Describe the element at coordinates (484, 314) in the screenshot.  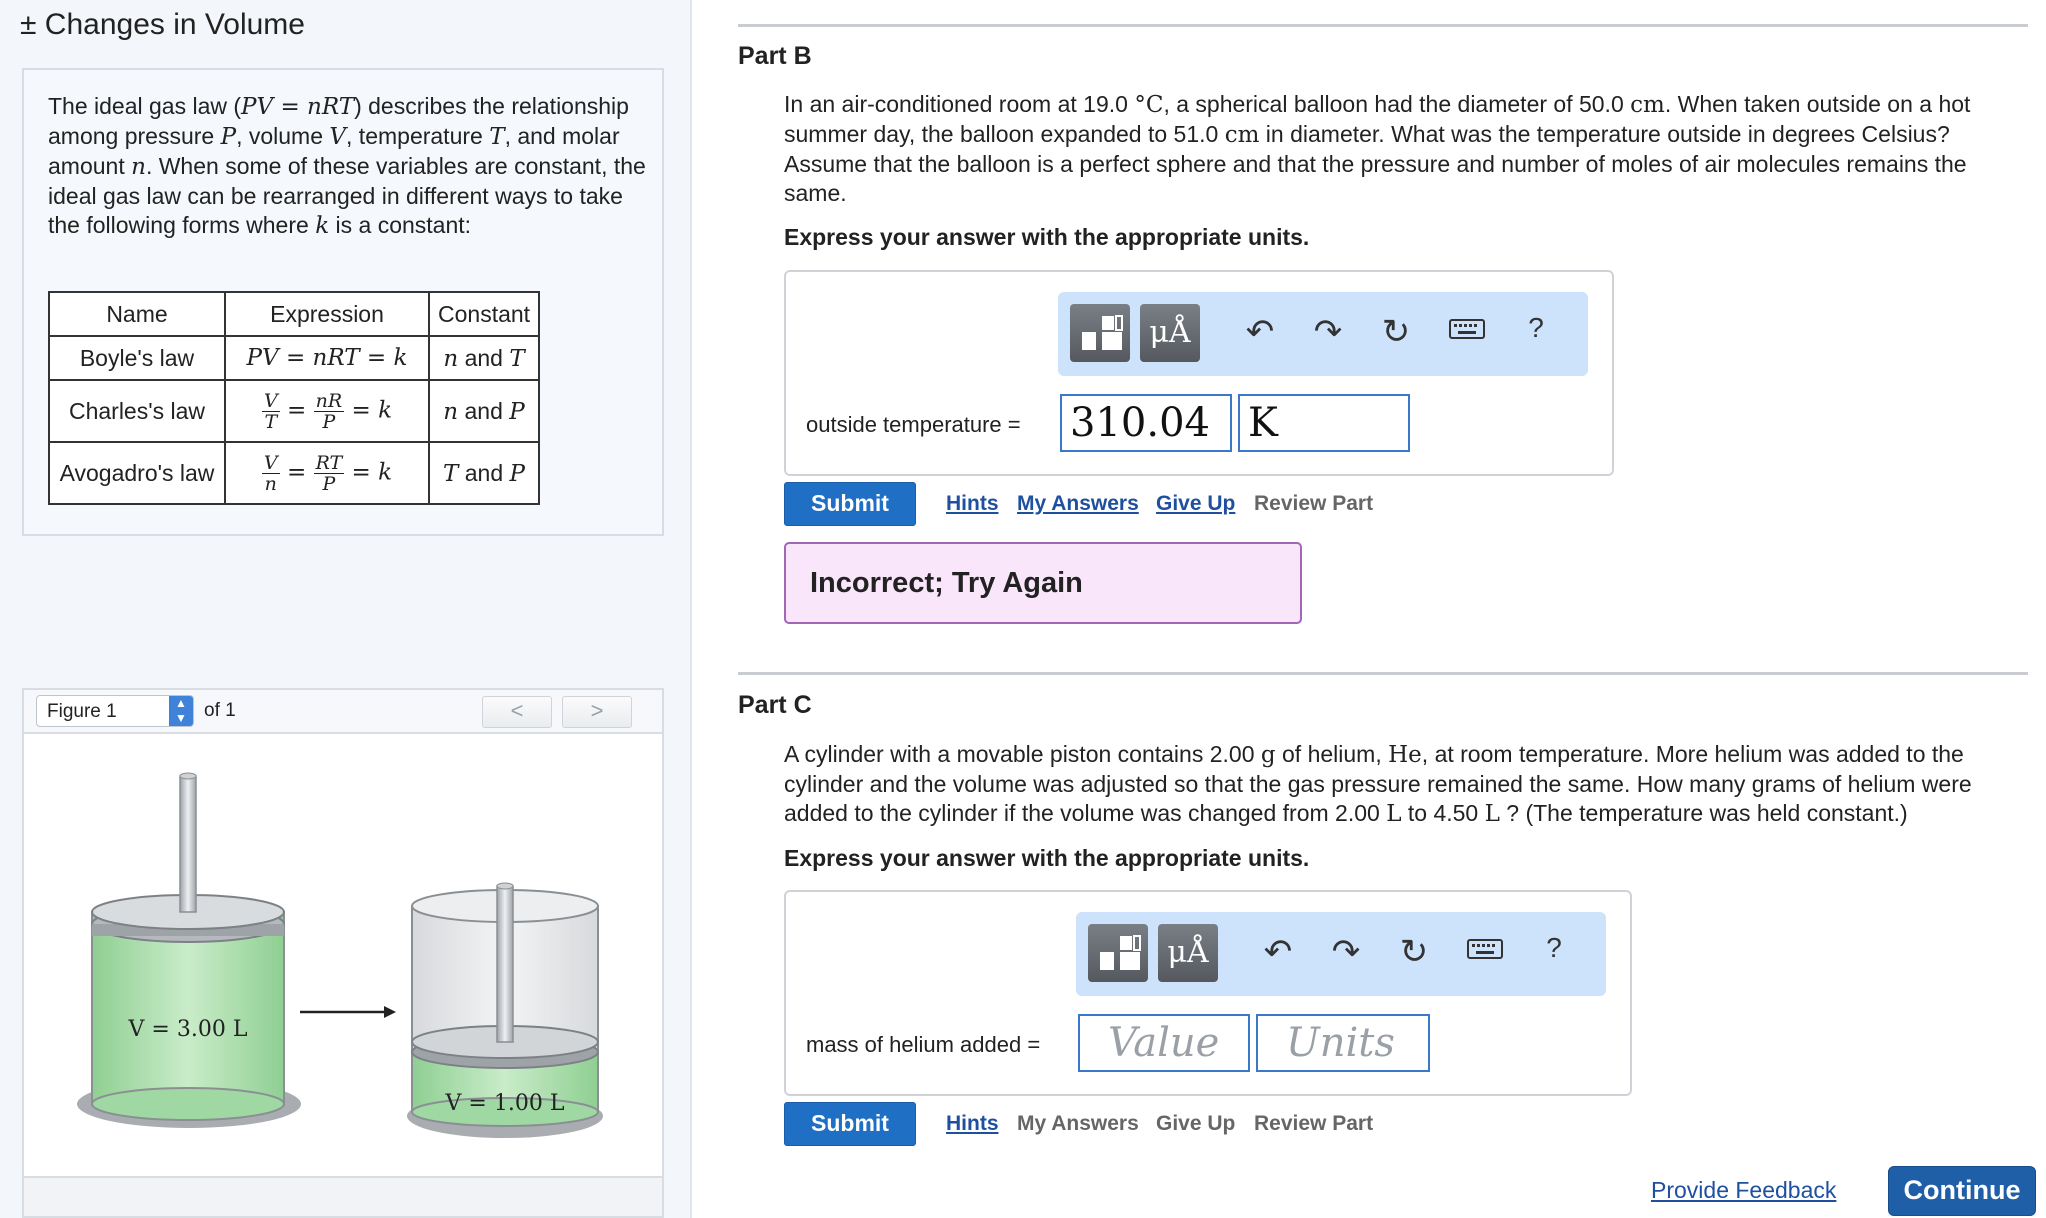
I see `col-header-constant: Constant` at that location.